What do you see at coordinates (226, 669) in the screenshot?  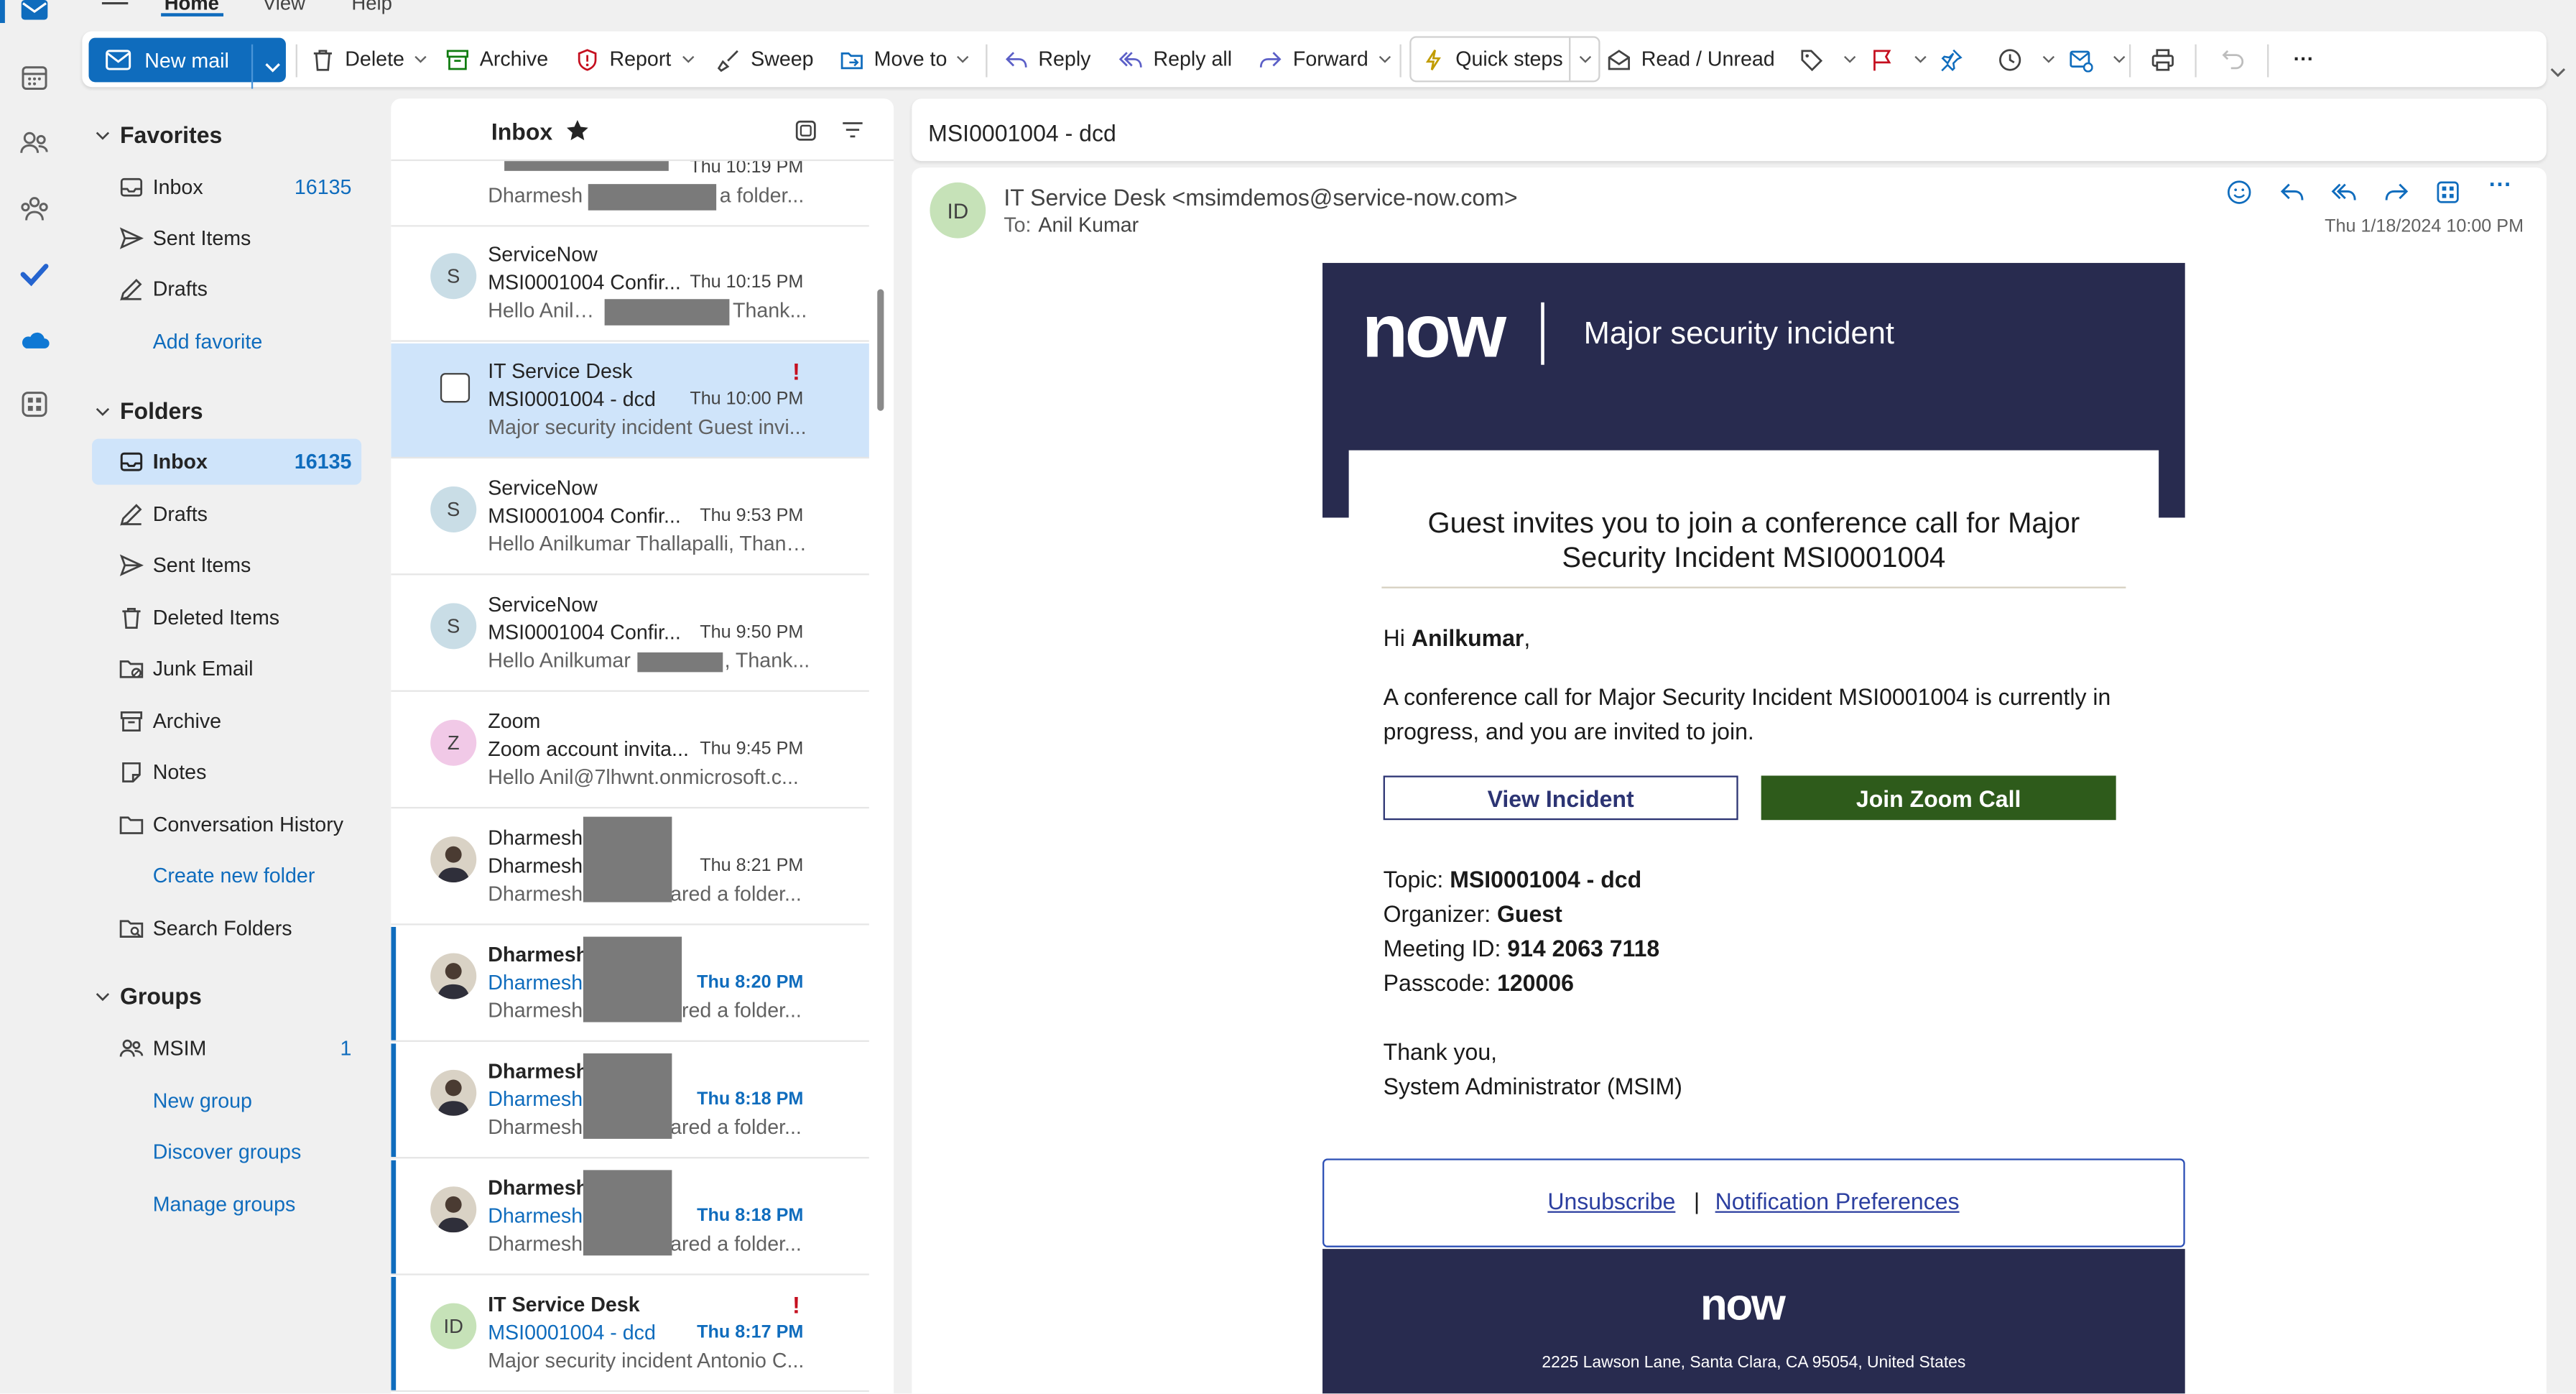 I see `folder-junk-email: Junk Email` at bounding box center [226, 669].